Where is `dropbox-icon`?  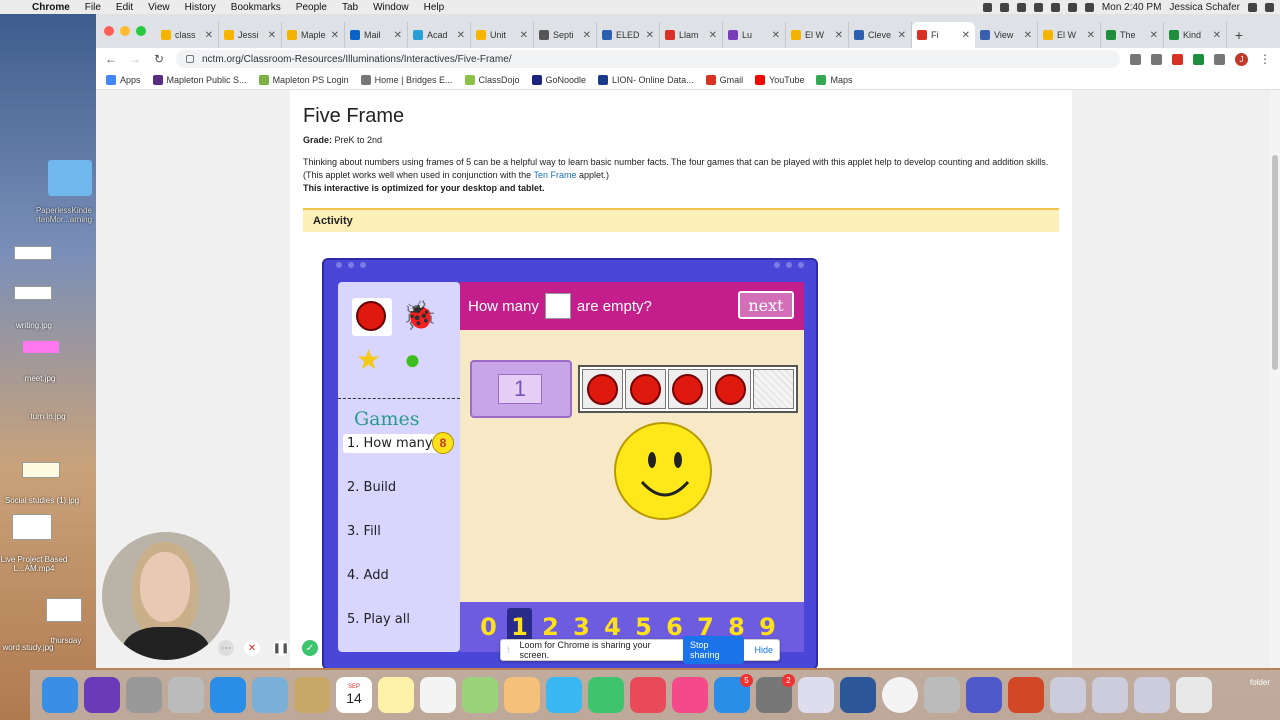
dropbox-icon is located at coordinates (1004, 7).